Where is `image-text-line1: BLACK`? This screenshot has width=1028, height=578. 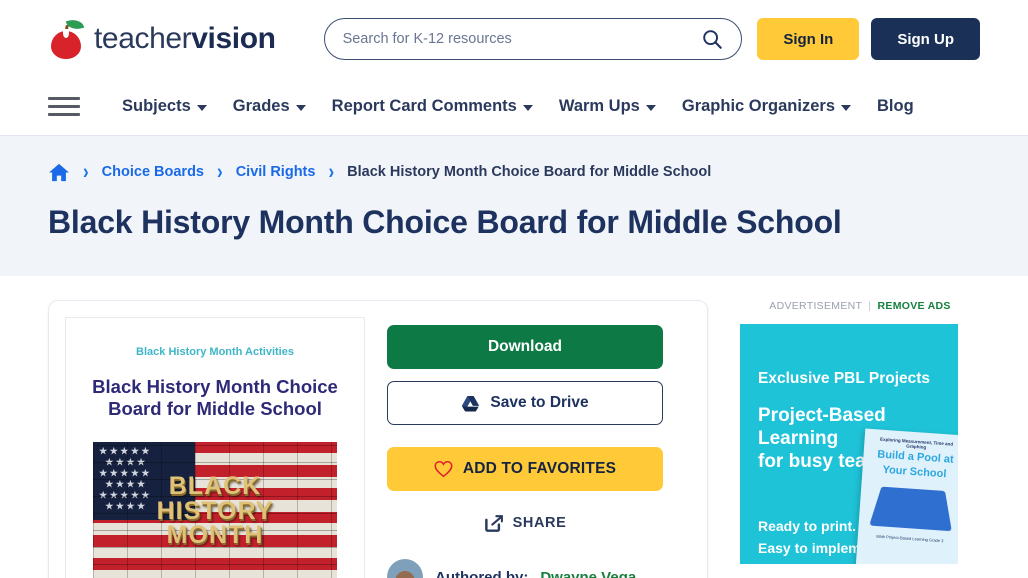 image-text-line1: BLACK is located at coordinates (215, 486).